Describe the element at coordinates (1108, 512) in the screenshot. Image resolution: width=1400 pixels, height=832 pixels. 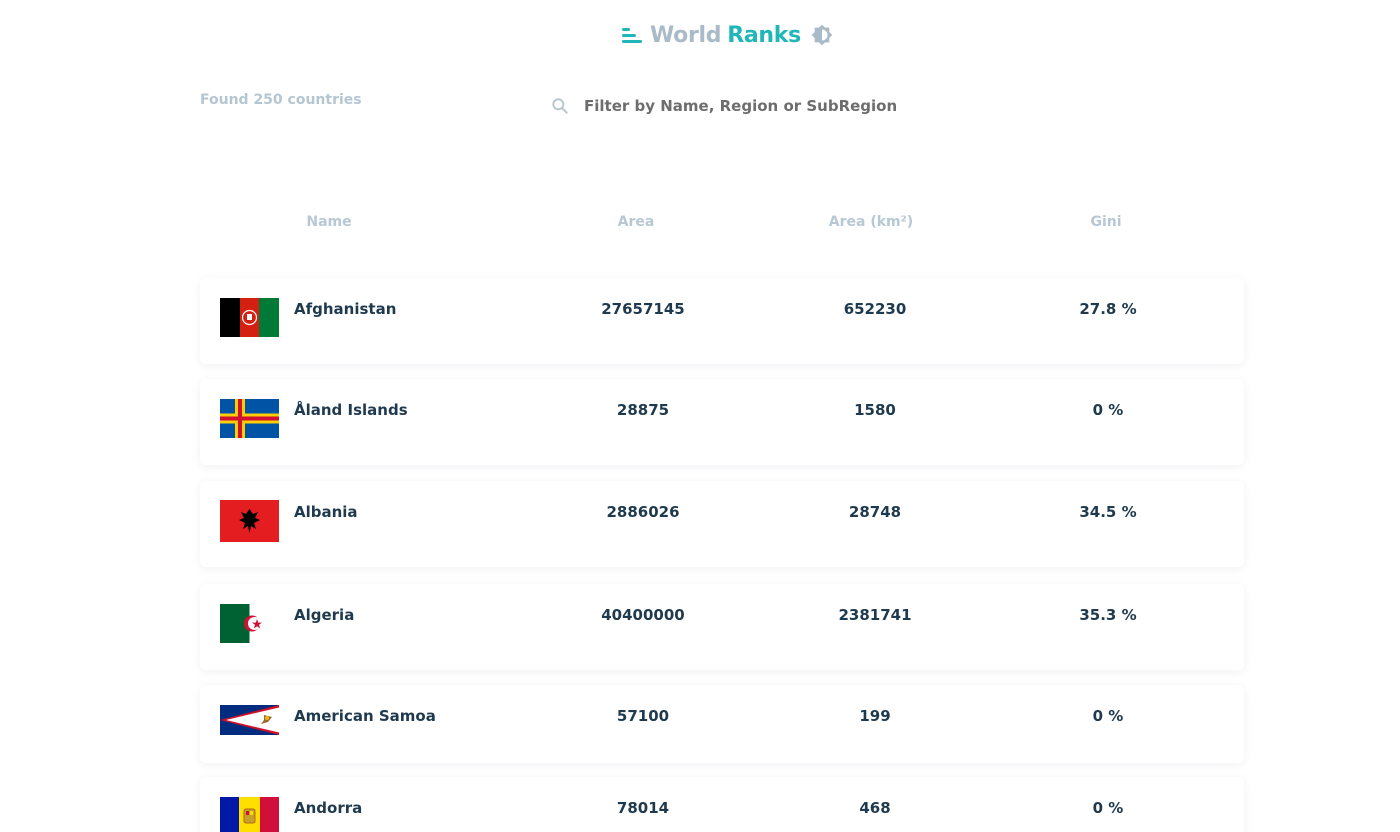
I see `country-gini: 34.5 %` at that location.